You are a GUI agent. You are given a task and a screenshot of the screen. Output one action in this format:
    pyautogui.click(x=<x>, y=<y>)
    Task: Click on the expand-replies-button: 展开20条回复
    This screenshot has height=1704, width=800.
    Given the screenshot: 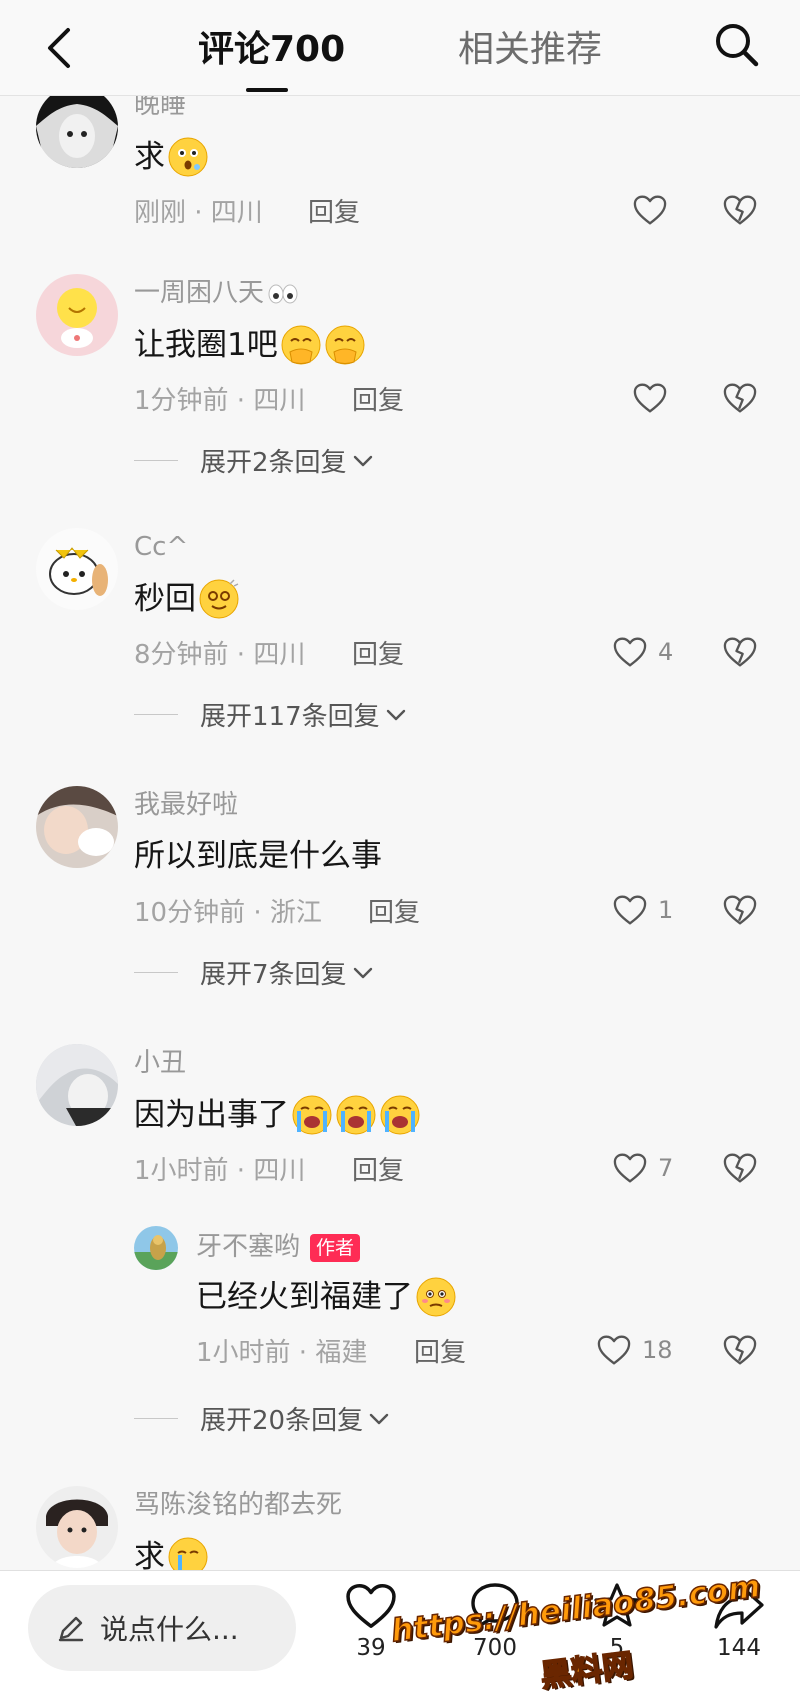 What is the action you would take?
    pyautogui.click(x=261, y=1418)
    